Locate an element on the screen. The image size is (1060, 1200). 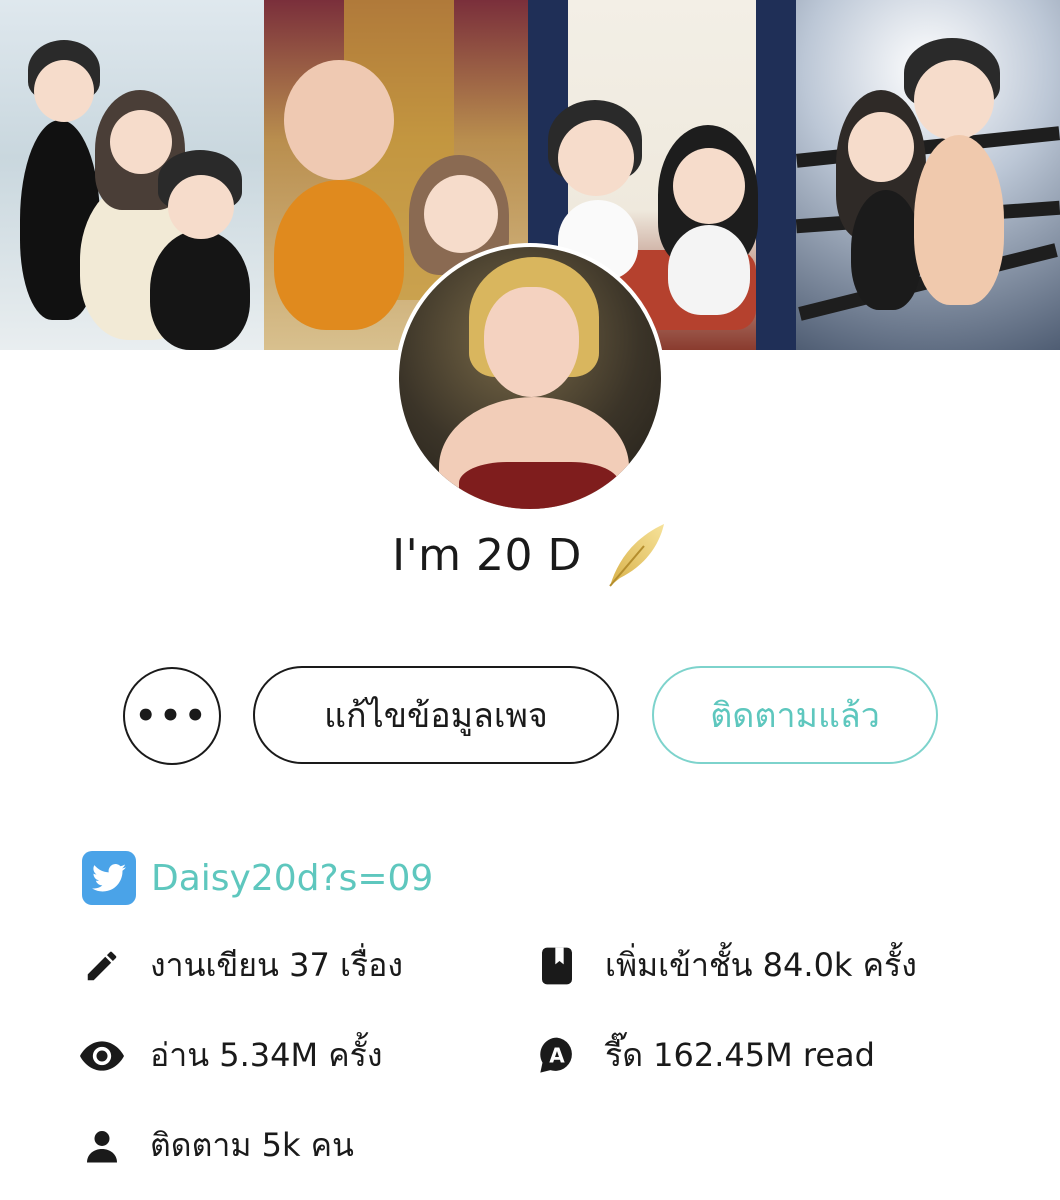
profile-header: I'm 20 D is located at coordinates (530, 555).